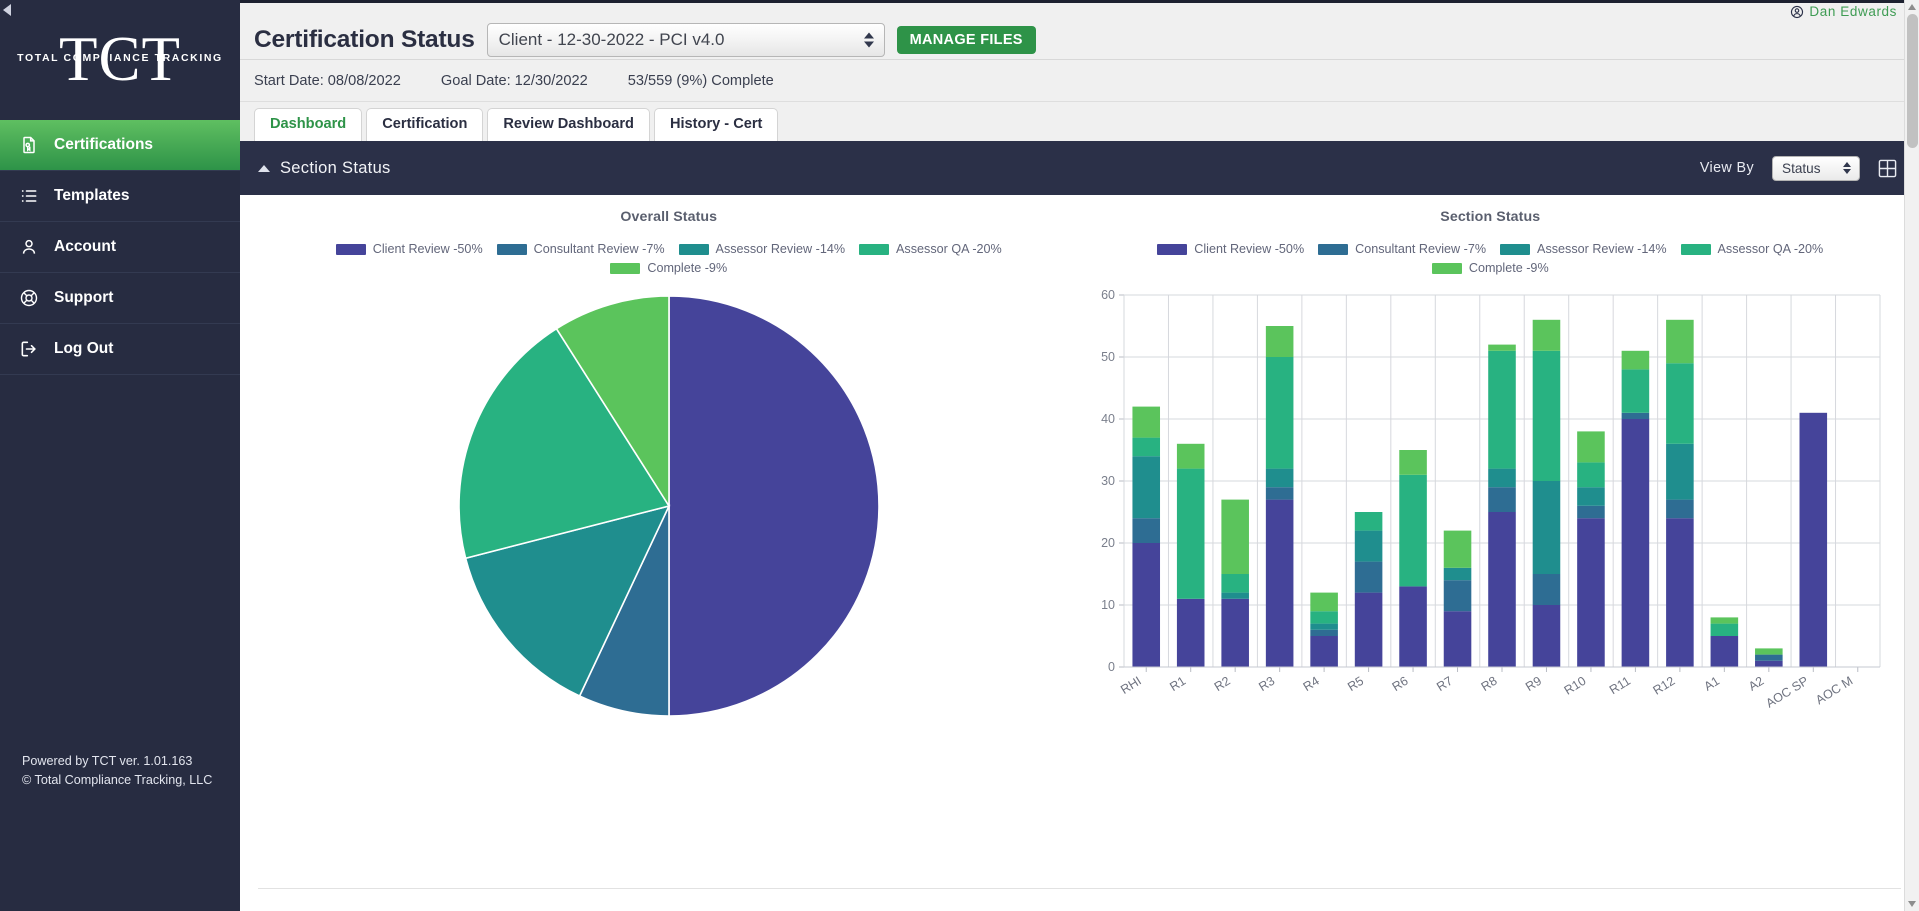 This screenshot has height=911, width=1919. What do you see at coordinates (685, 39) in the screenshot?
I see `certification-select: Client - 12-30-2022 - PCI v4.0` at bounding box center [685, 39].